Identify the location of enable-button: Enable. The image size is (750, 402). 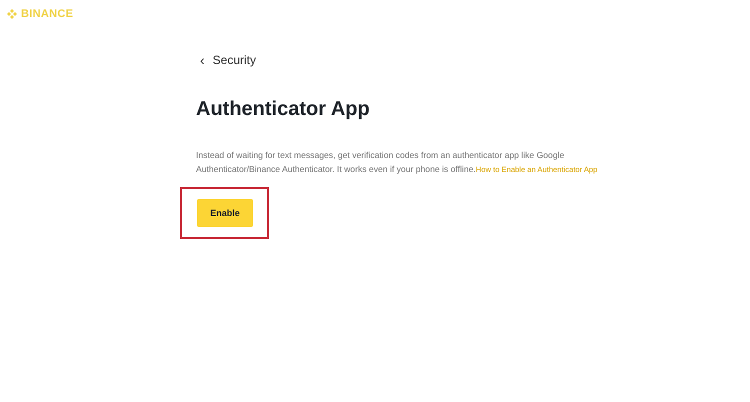
(225, 213).